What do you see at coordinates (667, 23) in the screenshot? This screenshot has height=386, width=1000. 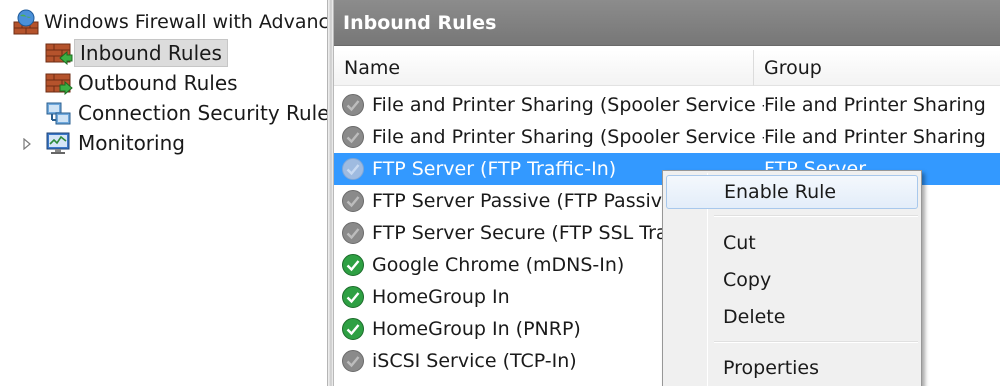 I see `pane-title: Inbound Rules` at bounding box center [667, 23].